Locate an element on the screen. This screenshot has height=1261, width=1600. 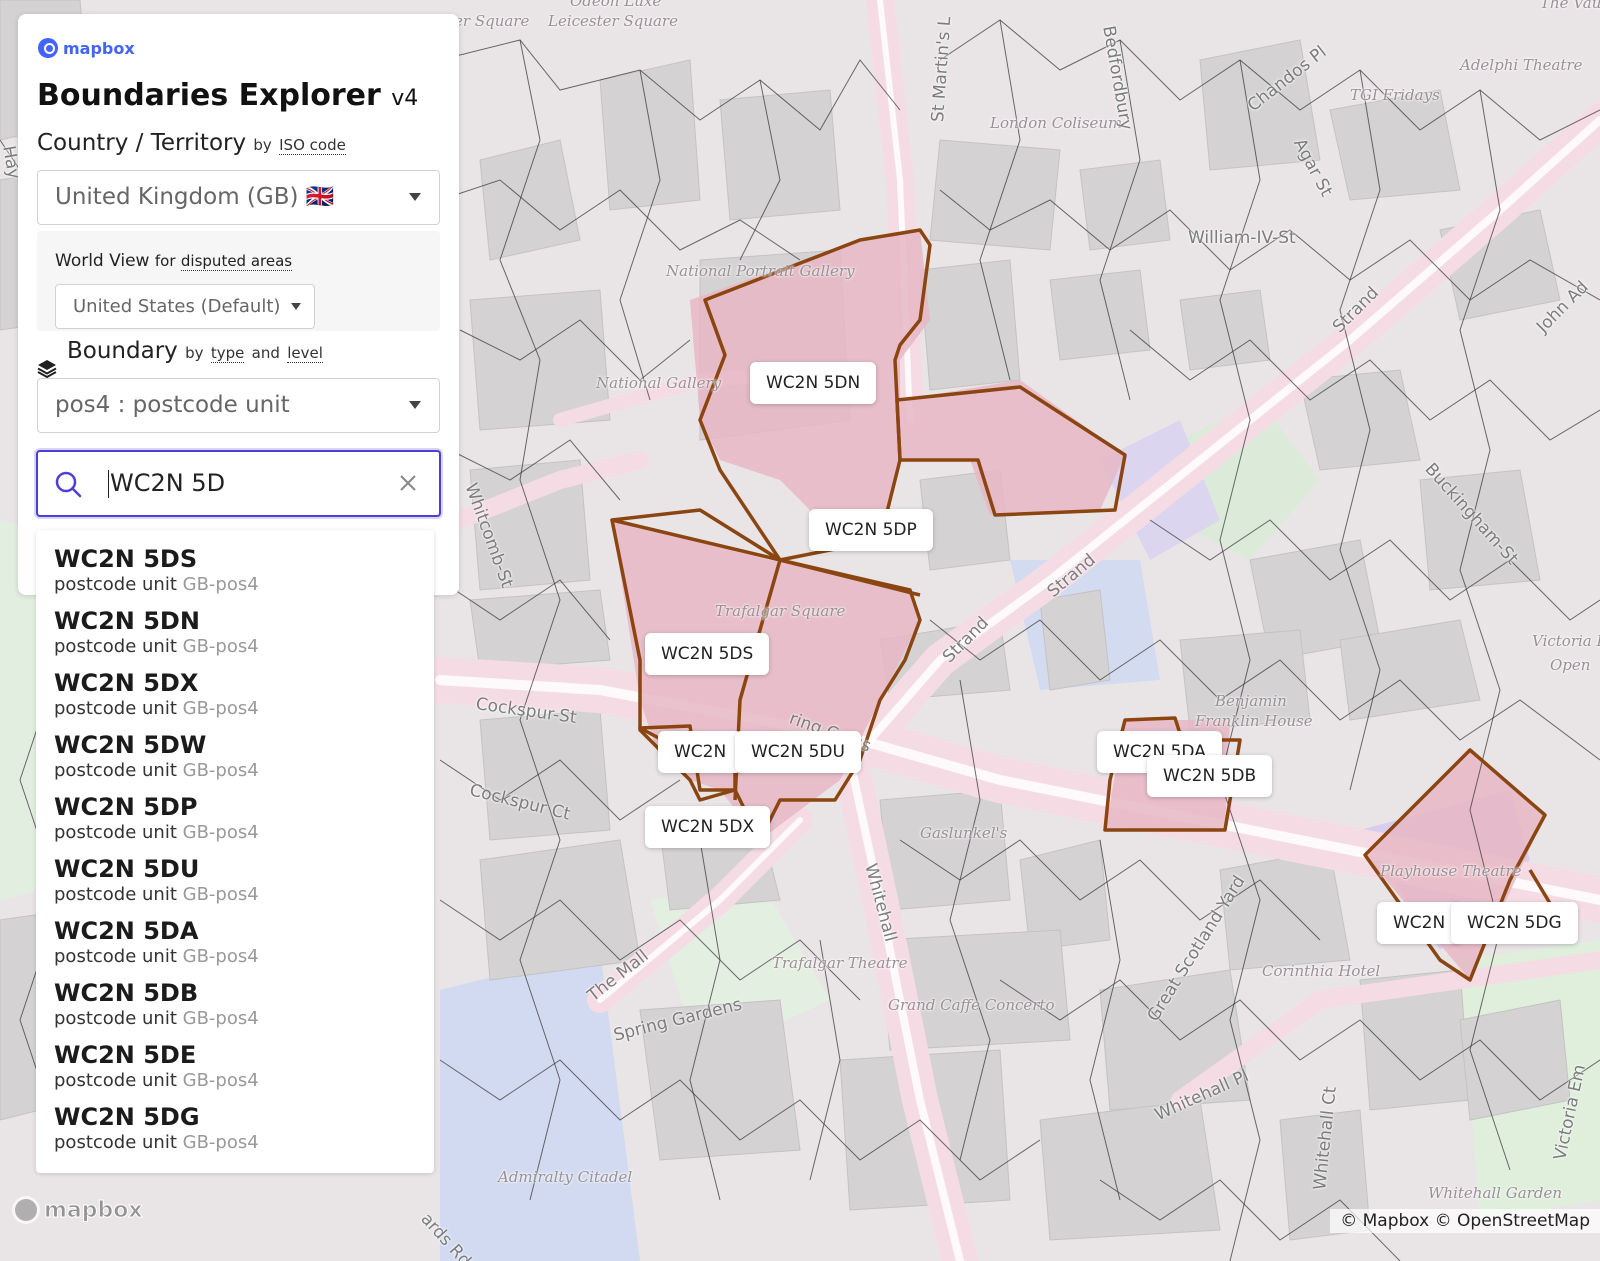
poi-label: Open is located at coordinates (1570, 665).